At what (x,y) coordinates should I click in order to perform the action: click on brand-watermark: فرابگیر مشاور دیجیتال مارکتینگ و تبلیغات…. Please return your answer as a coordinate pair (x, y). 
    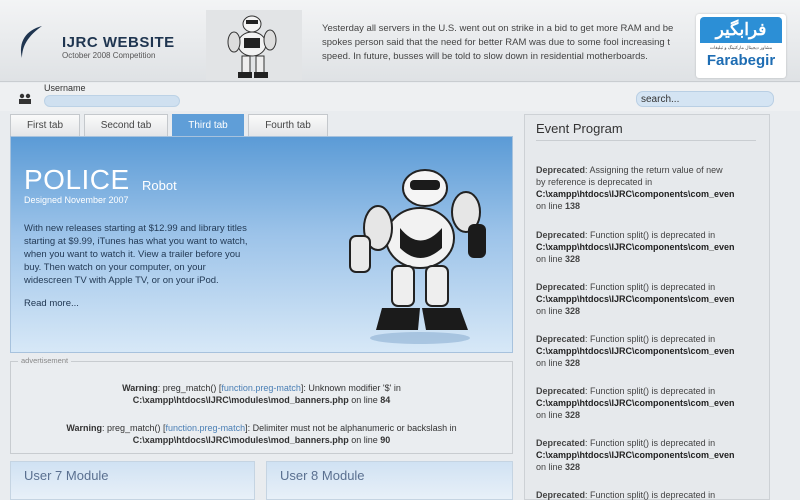
    Looking at the image, I should click on (741, 46).